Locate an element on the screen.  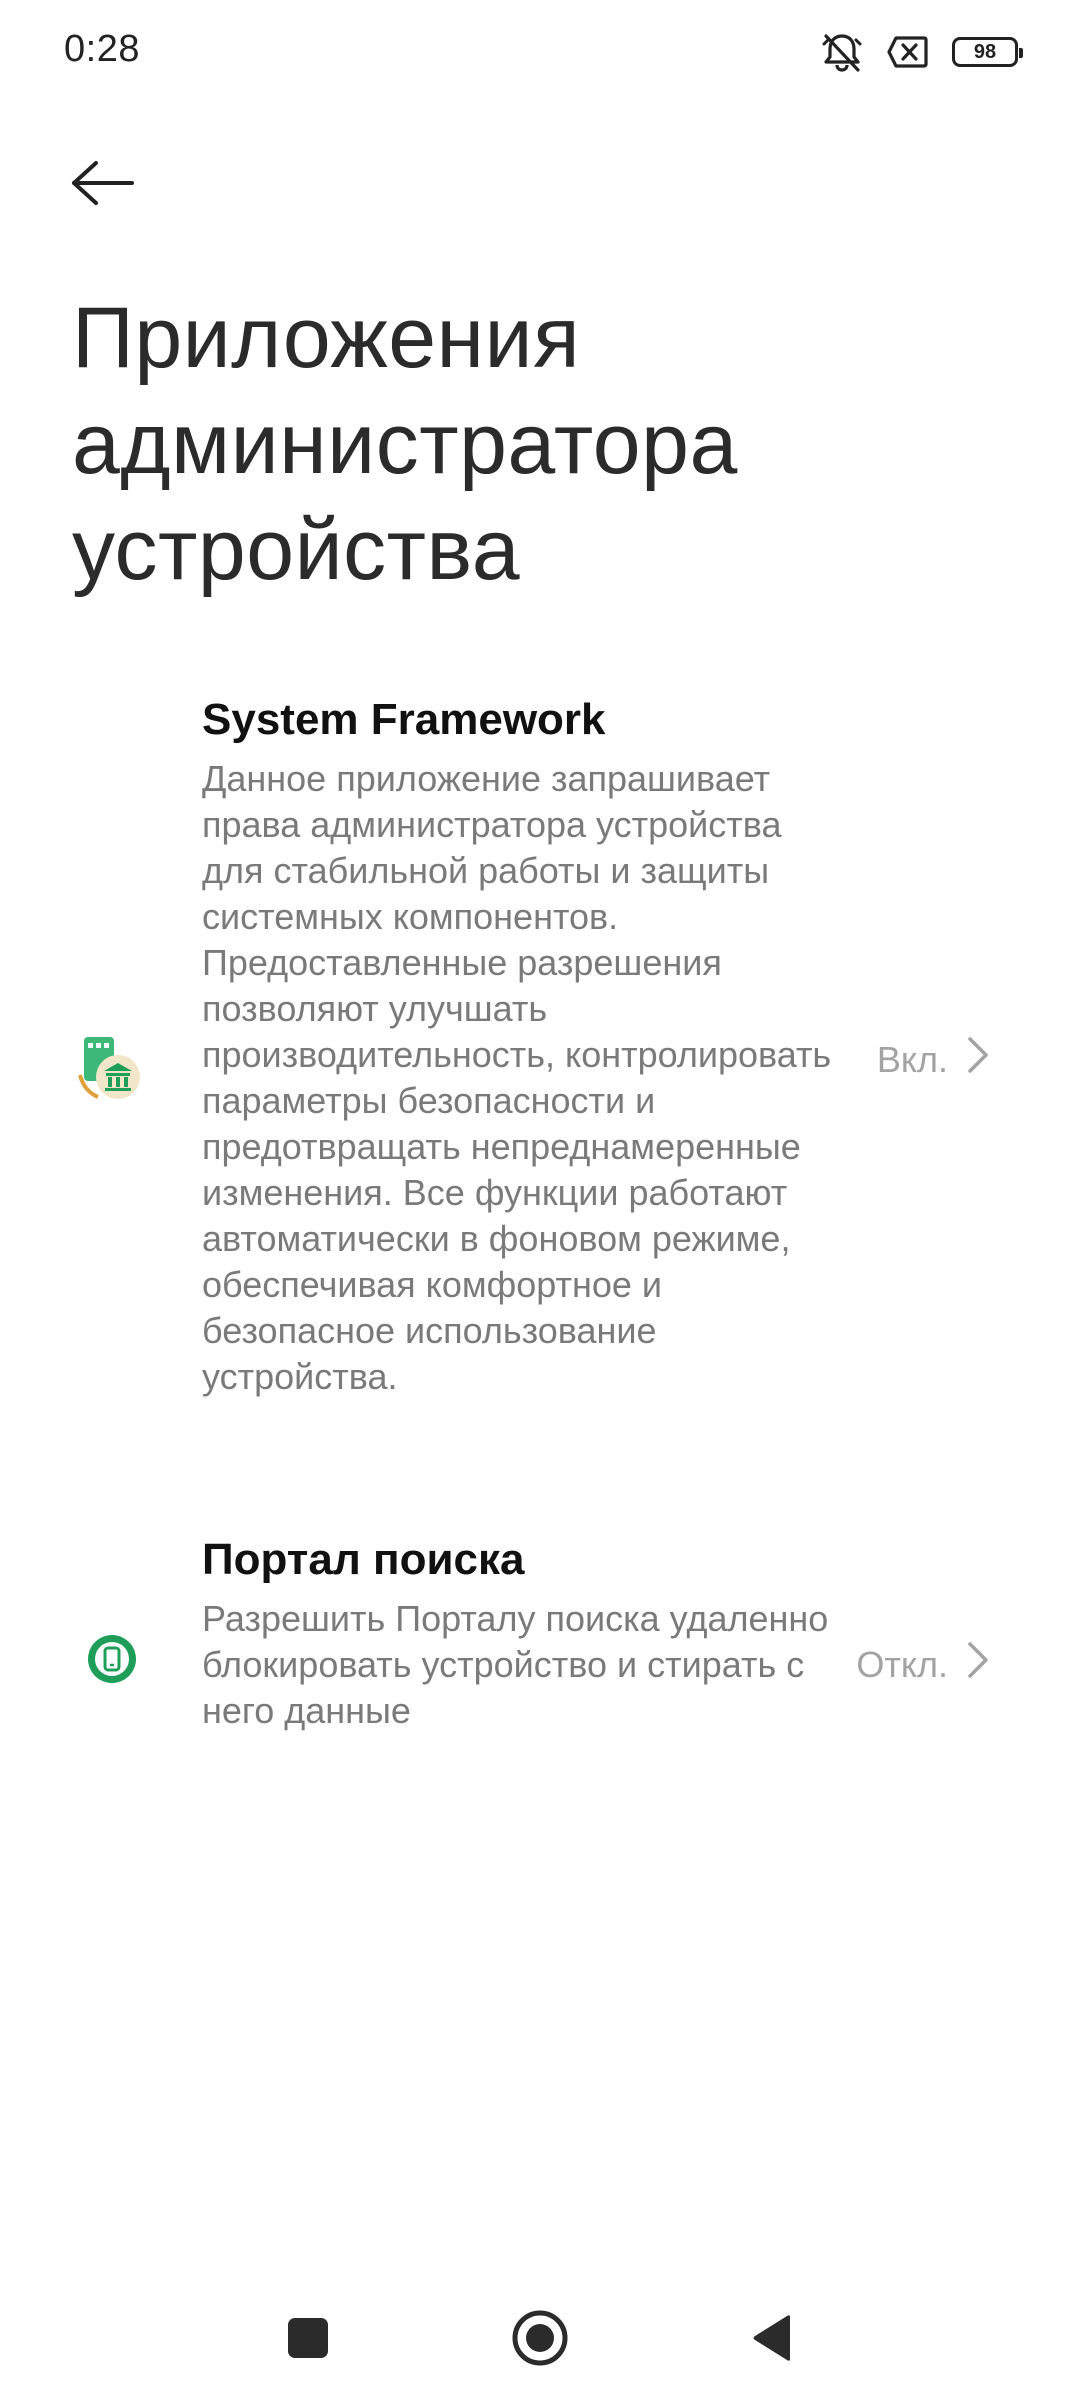
item-status: Откл. is located at coordinates (923, 1664).